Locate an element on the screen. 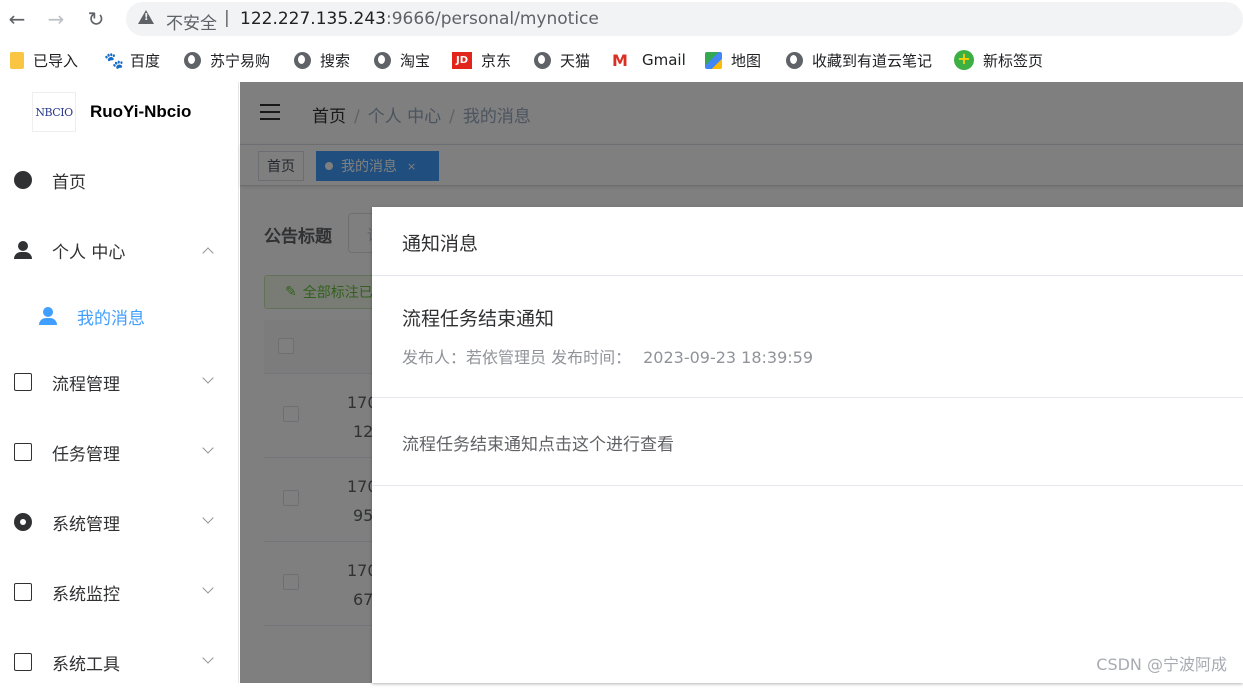  bookmark-search: 搜索 is located at coordinates (322, 60).